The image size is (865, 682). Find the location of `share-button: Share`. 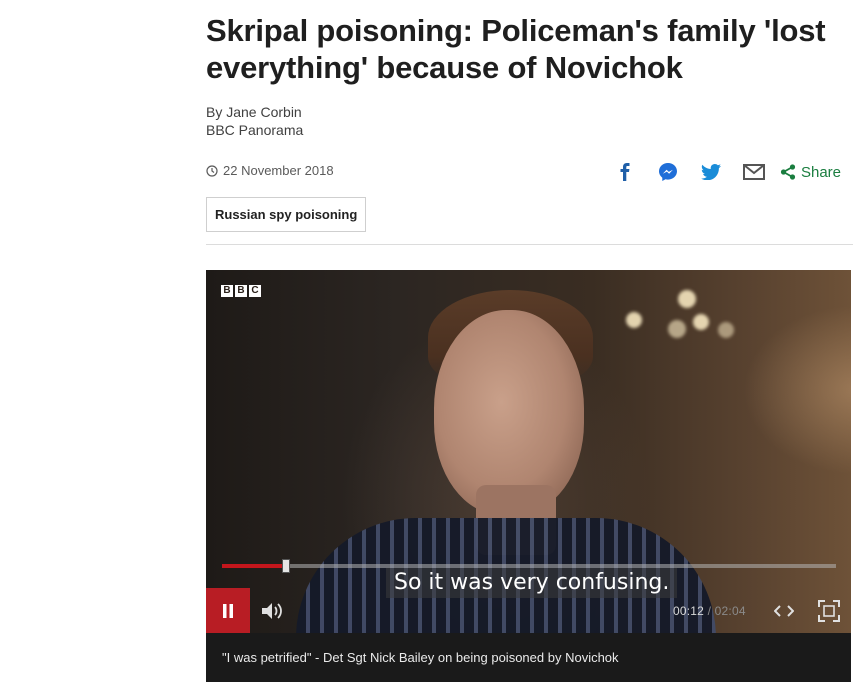

share-button: Share is located at coordinates (810, 172).